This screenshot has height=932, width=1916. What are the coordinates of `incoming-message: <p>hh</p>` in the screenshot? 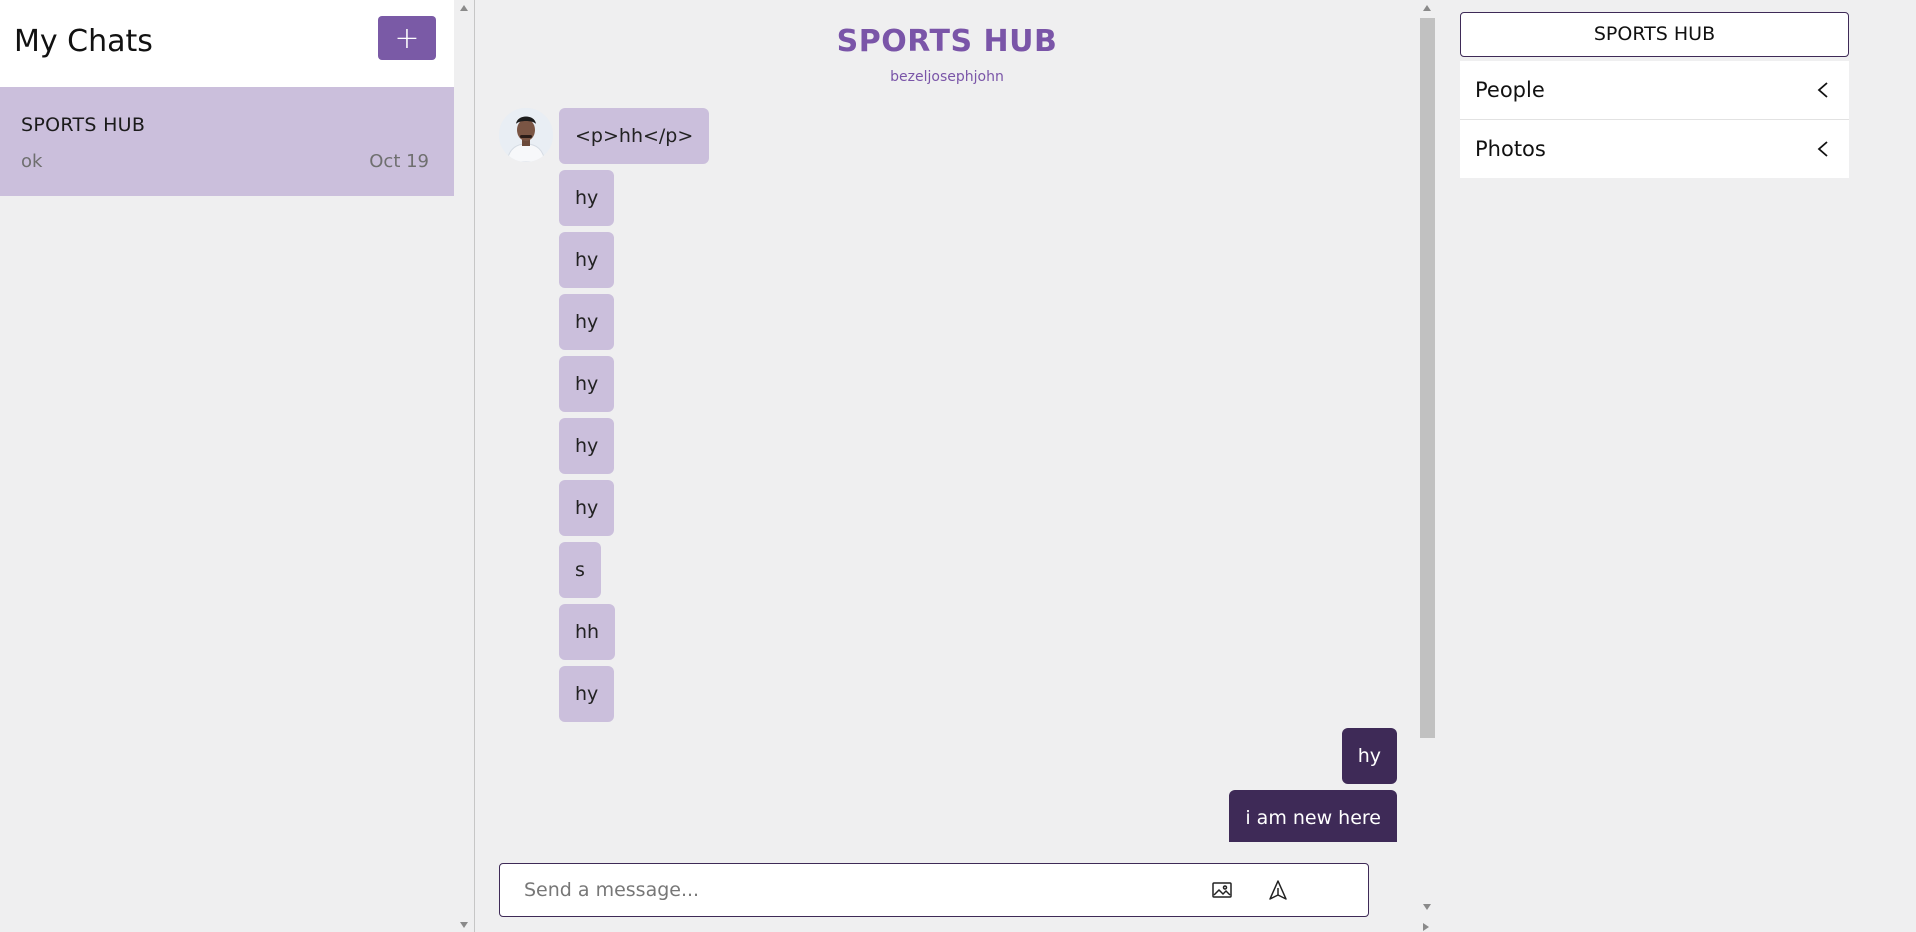 It's located at (634, 136).